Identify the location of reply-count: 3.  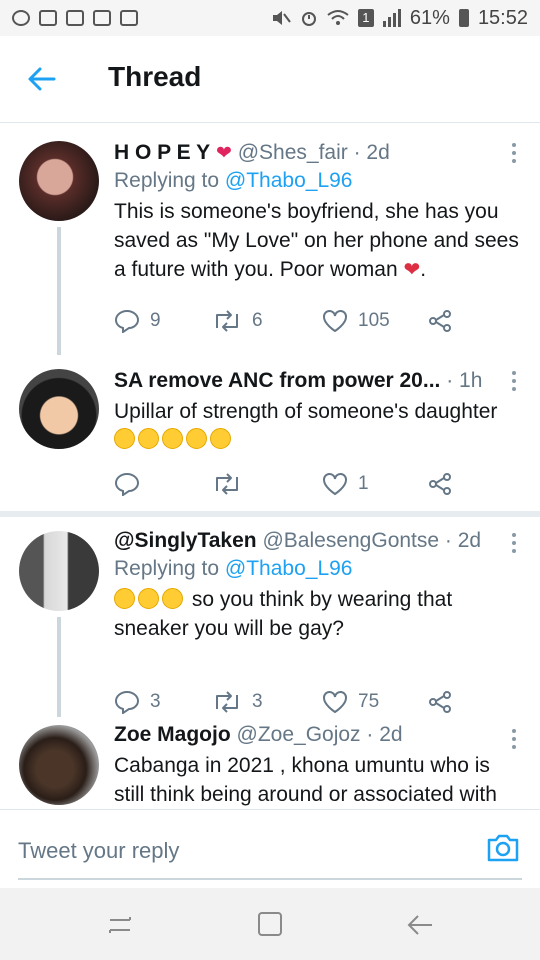
(155, 701).